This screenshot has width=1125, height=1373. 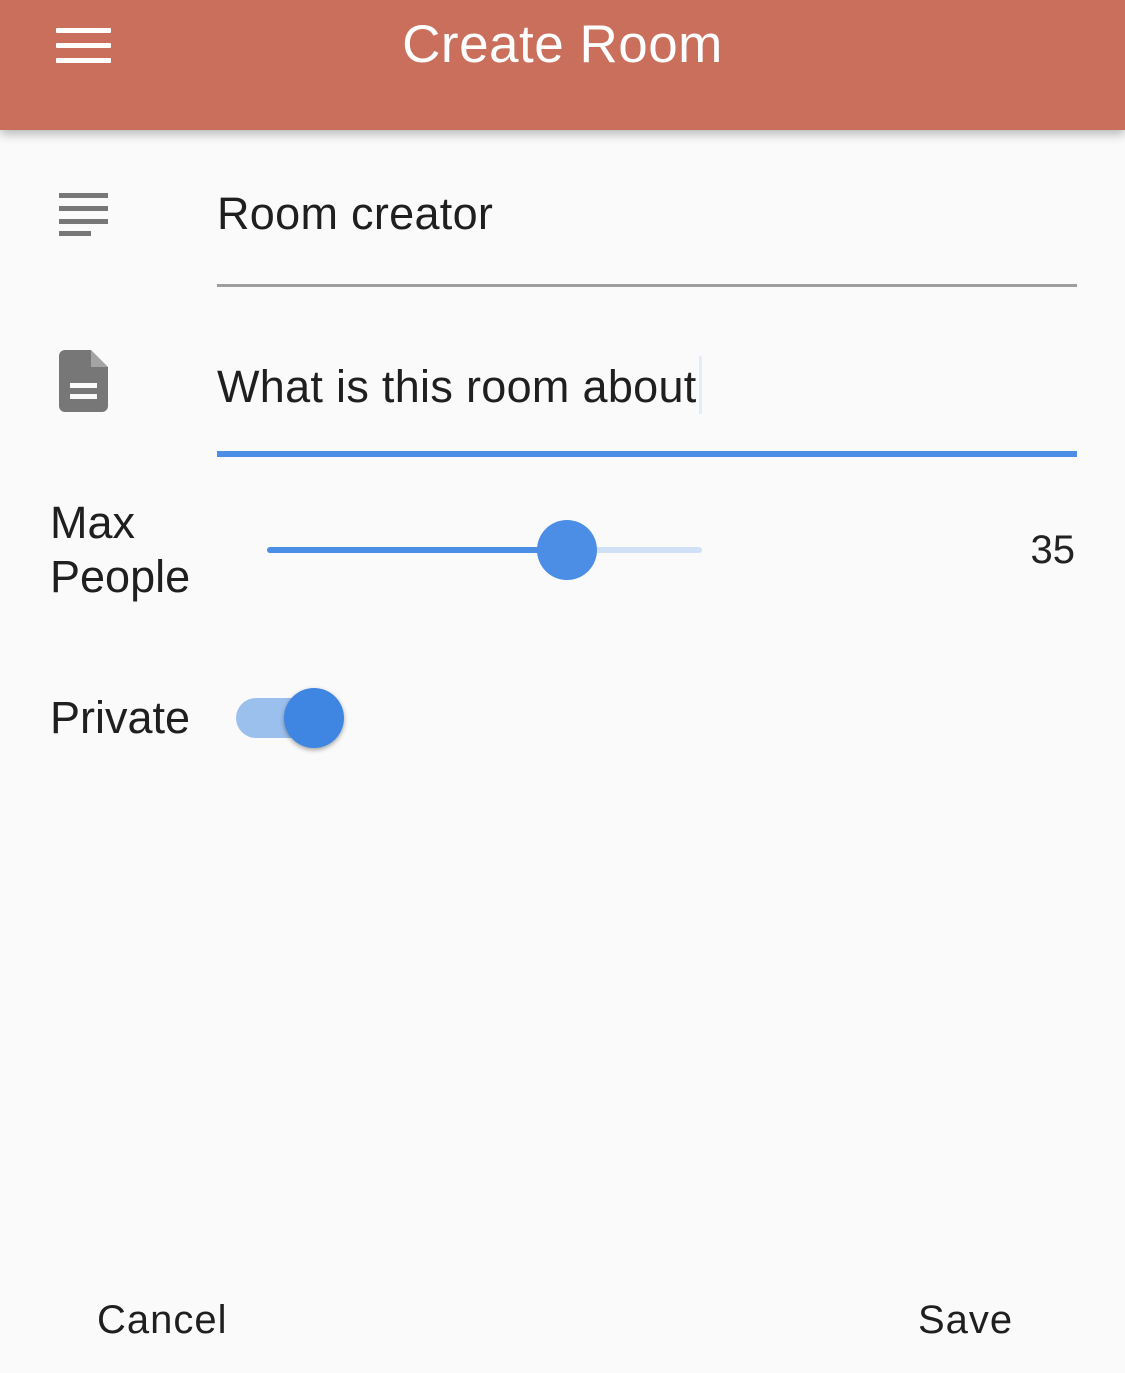 What do you see at coordinates (457, 386) in the screenshot?
I see `description-text: What is this room about` at bounding box center [457, 386].